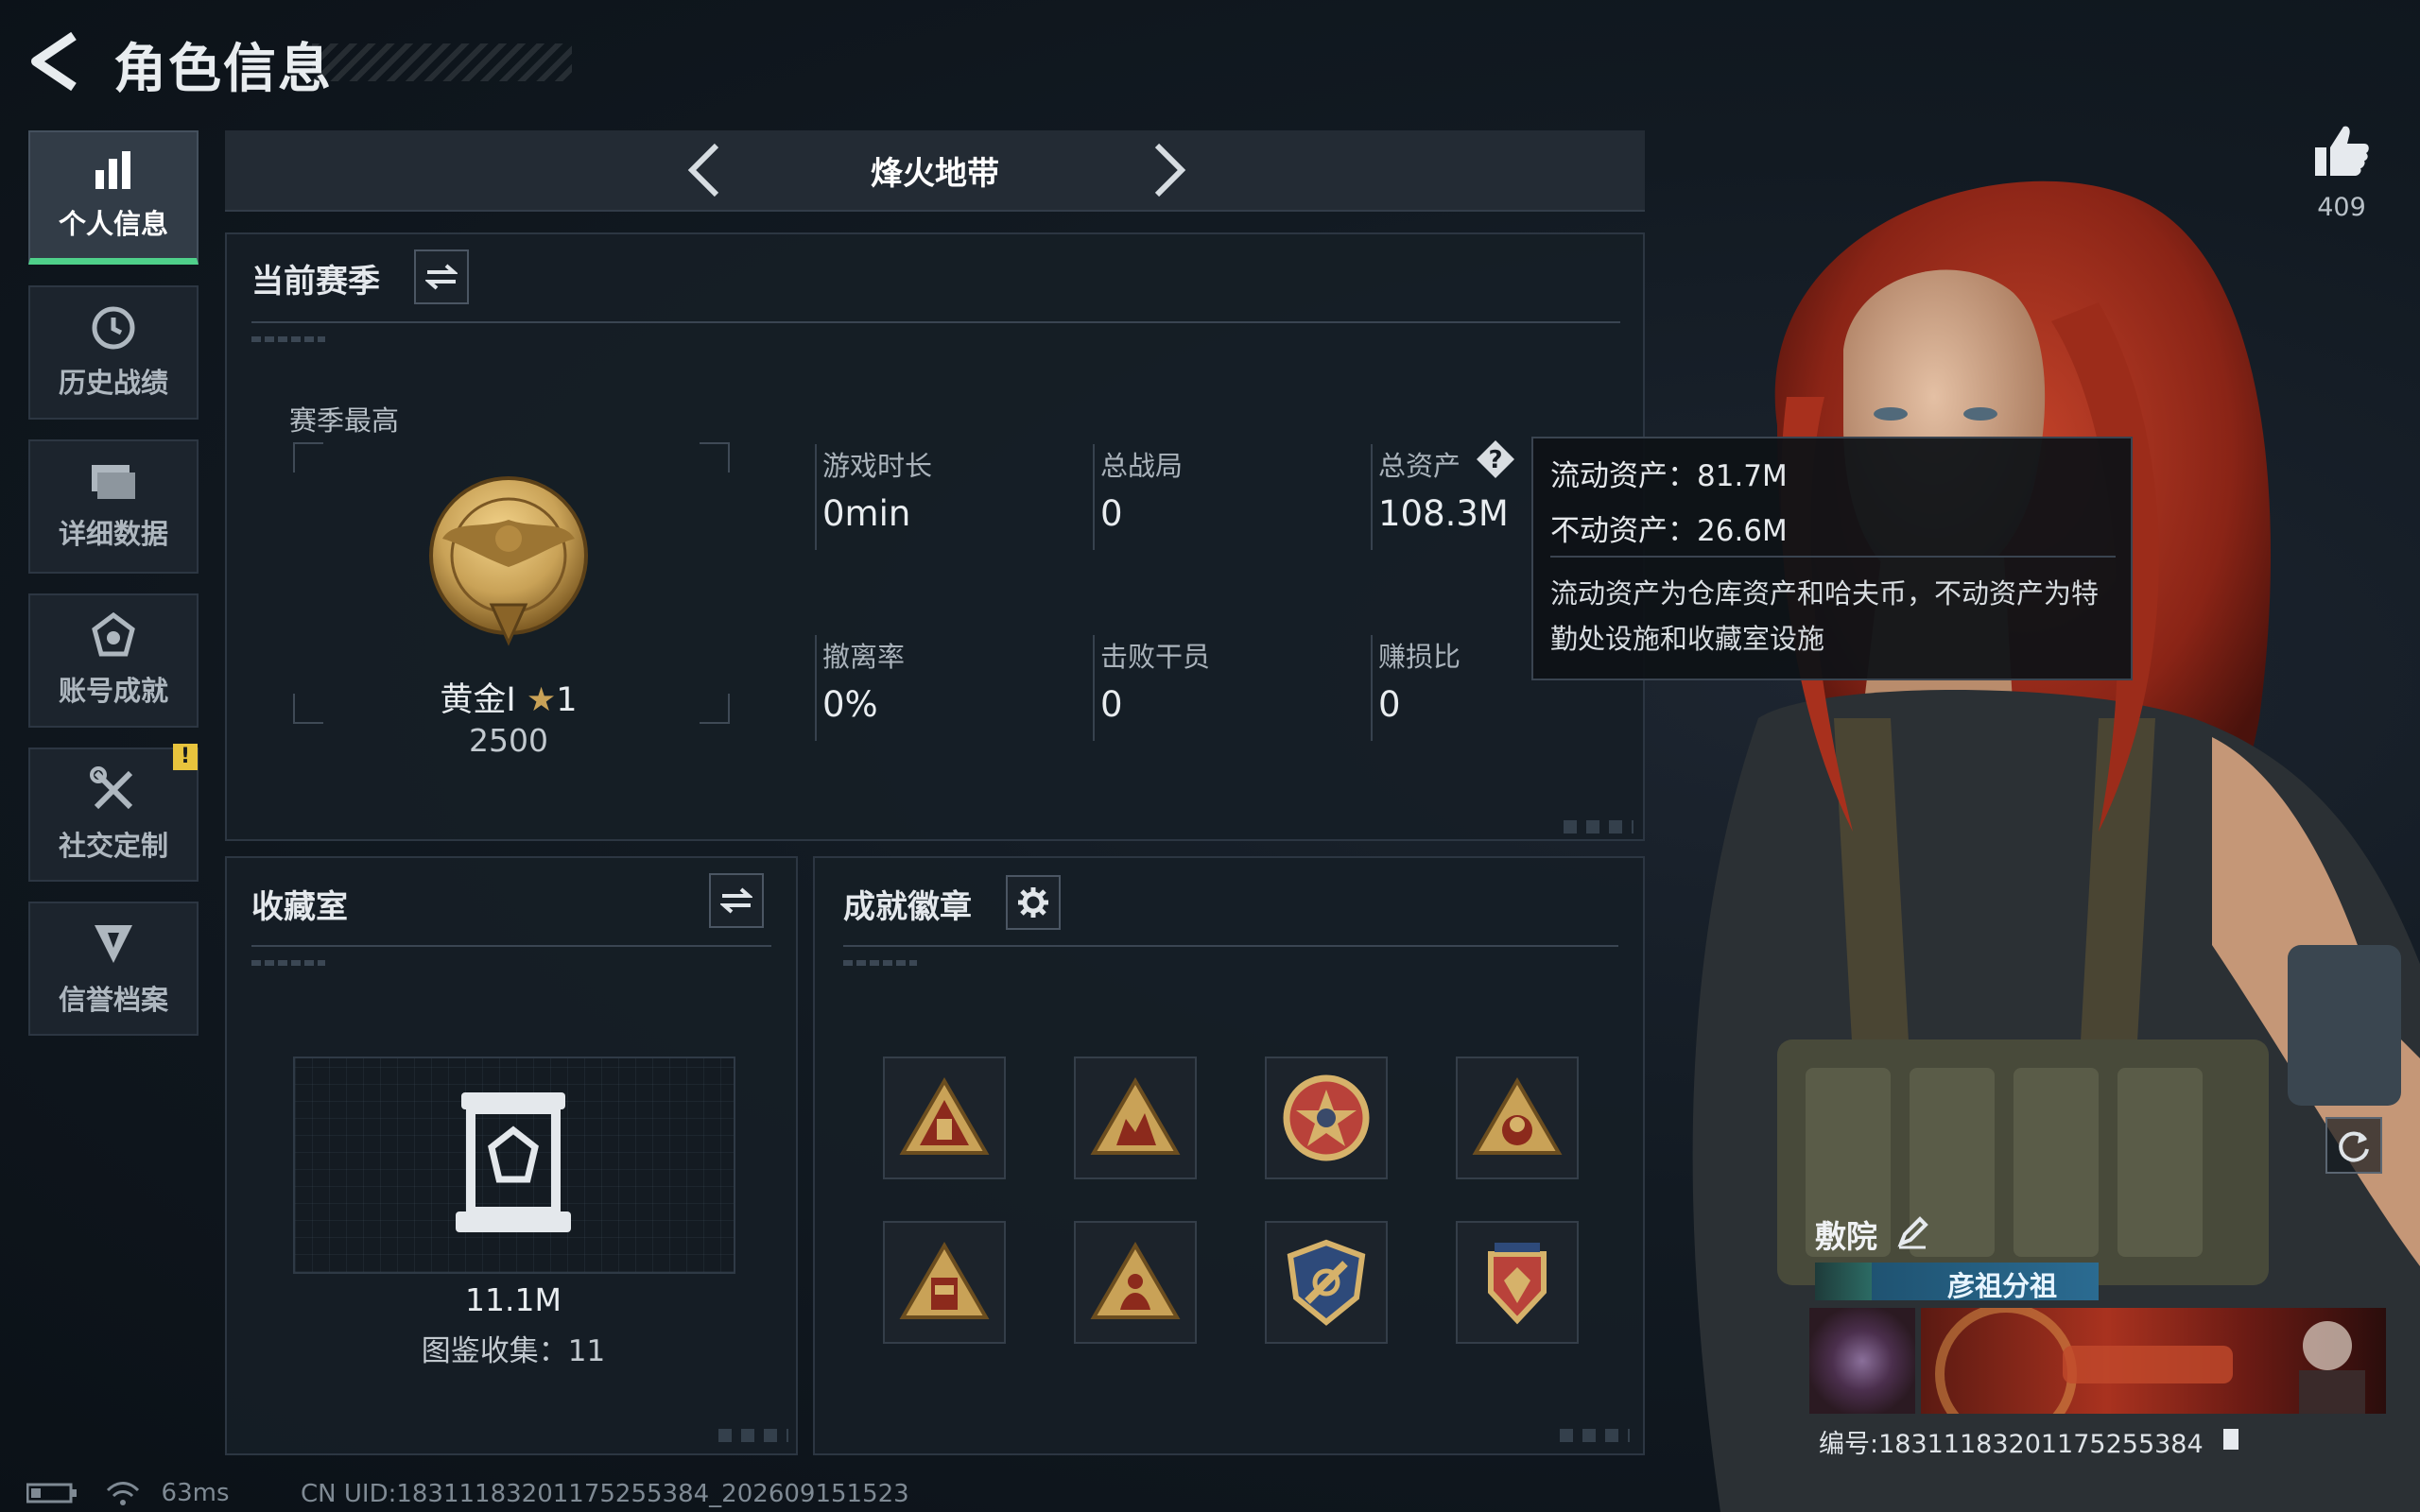 Image resolution: width=2420 pixels, height=1512 pixels. Describe the element at coordinates (541, 700) in the screenshot. I see `star-icon: ★` at that location.